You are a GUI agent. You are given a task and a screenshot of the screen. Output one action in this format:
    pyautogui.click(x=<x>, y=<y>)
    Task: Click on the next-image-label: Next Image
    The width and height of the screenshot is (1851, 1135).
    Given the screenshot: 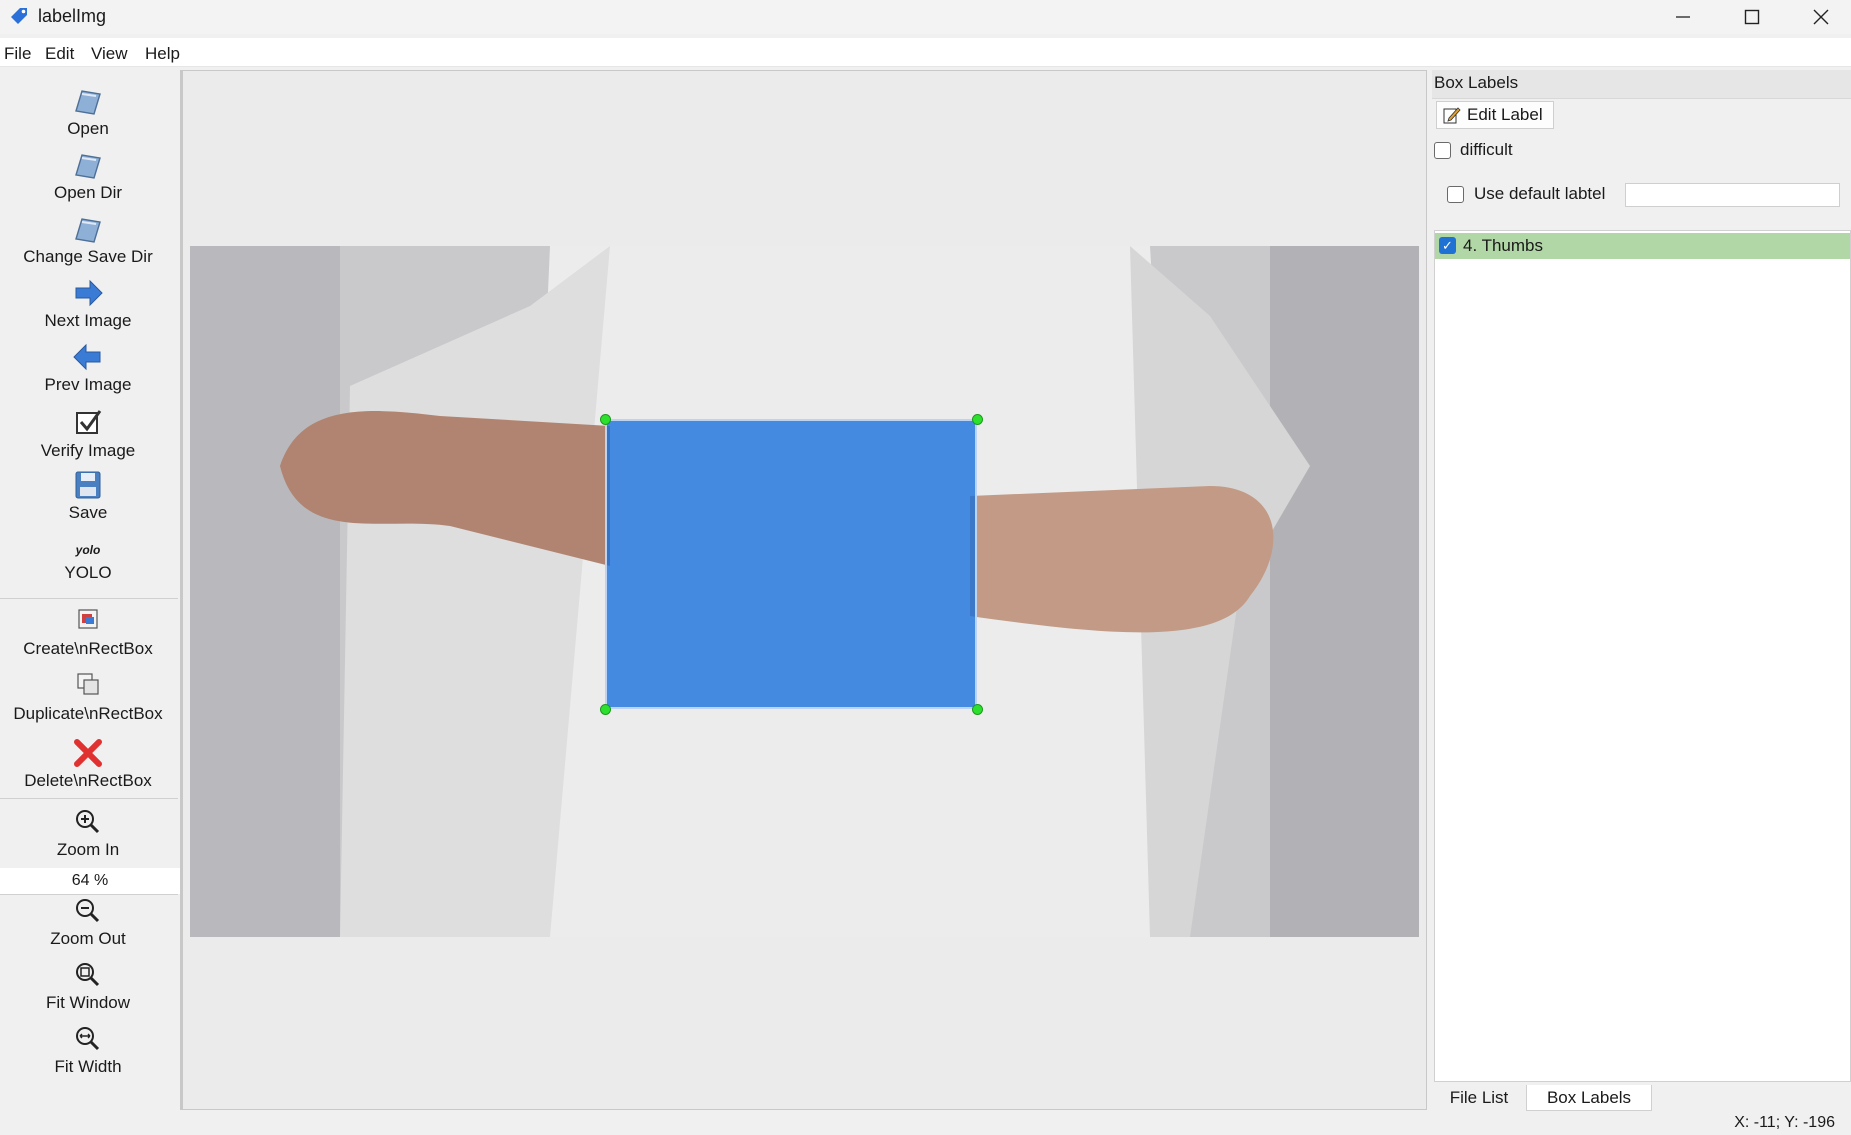 What is the action you would take?
    pyautogui.click(x=88, y=320)
    